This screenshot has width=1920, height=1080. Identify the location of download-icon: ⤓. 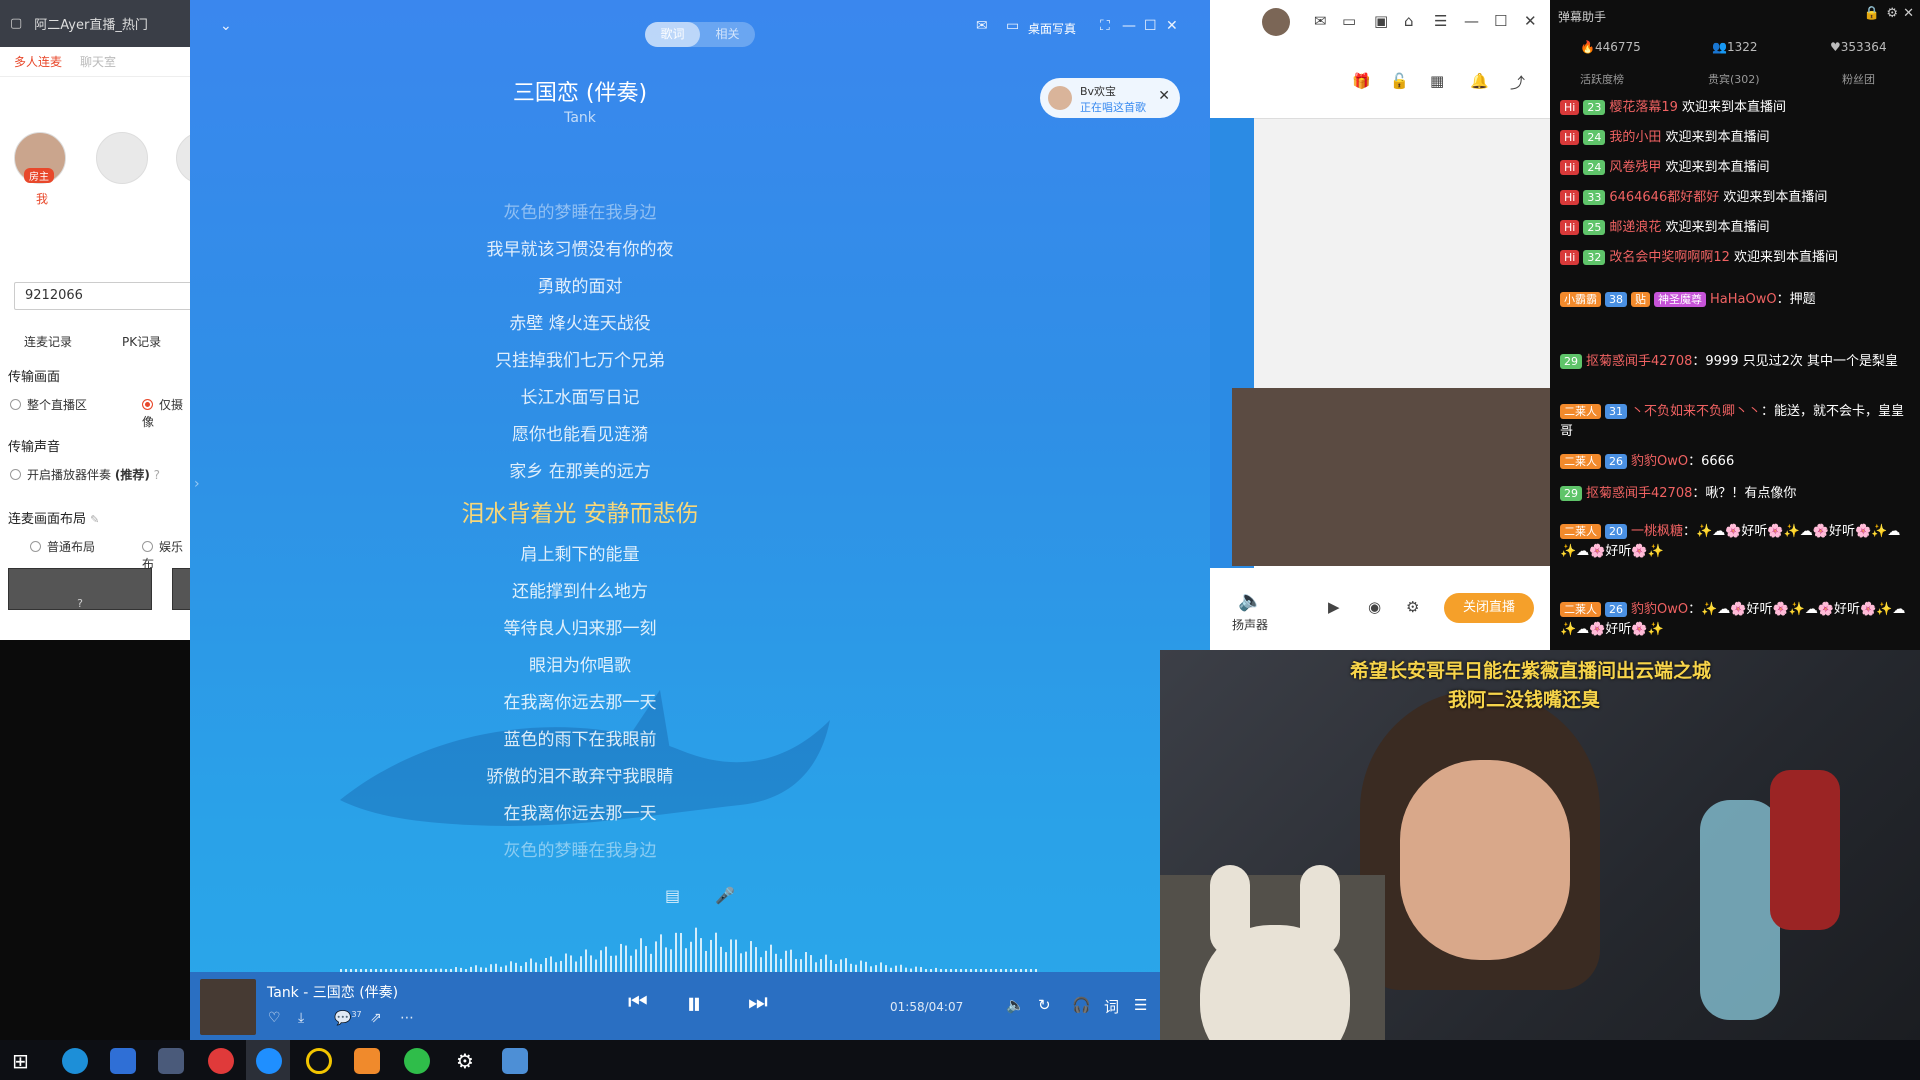
(301, 1018).